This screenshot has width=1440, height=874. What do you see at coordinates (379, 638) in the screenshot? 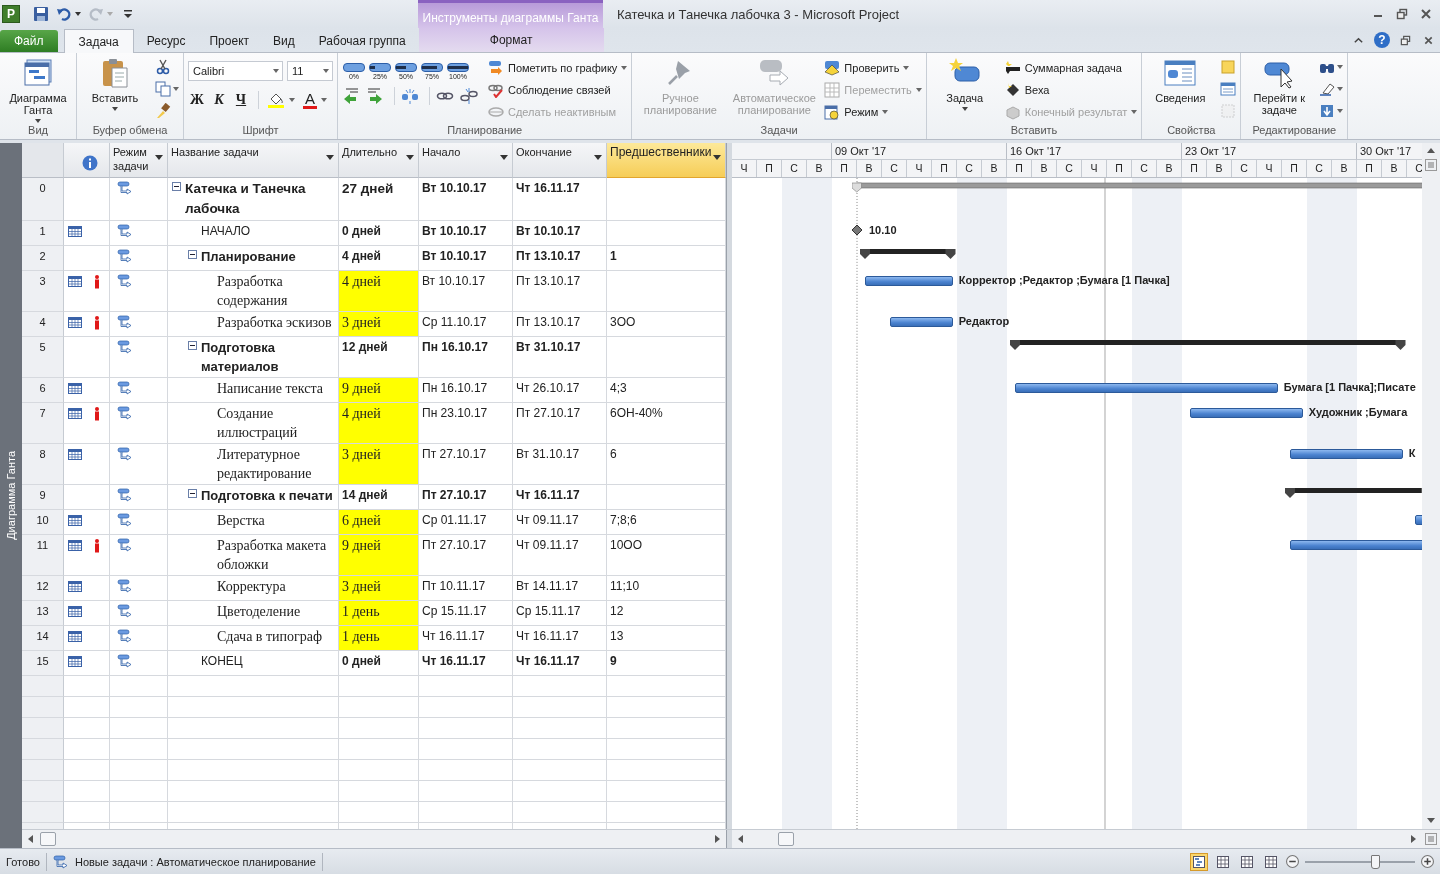
I see `duration-cell: 1 день` at bounding box center [379, 638].